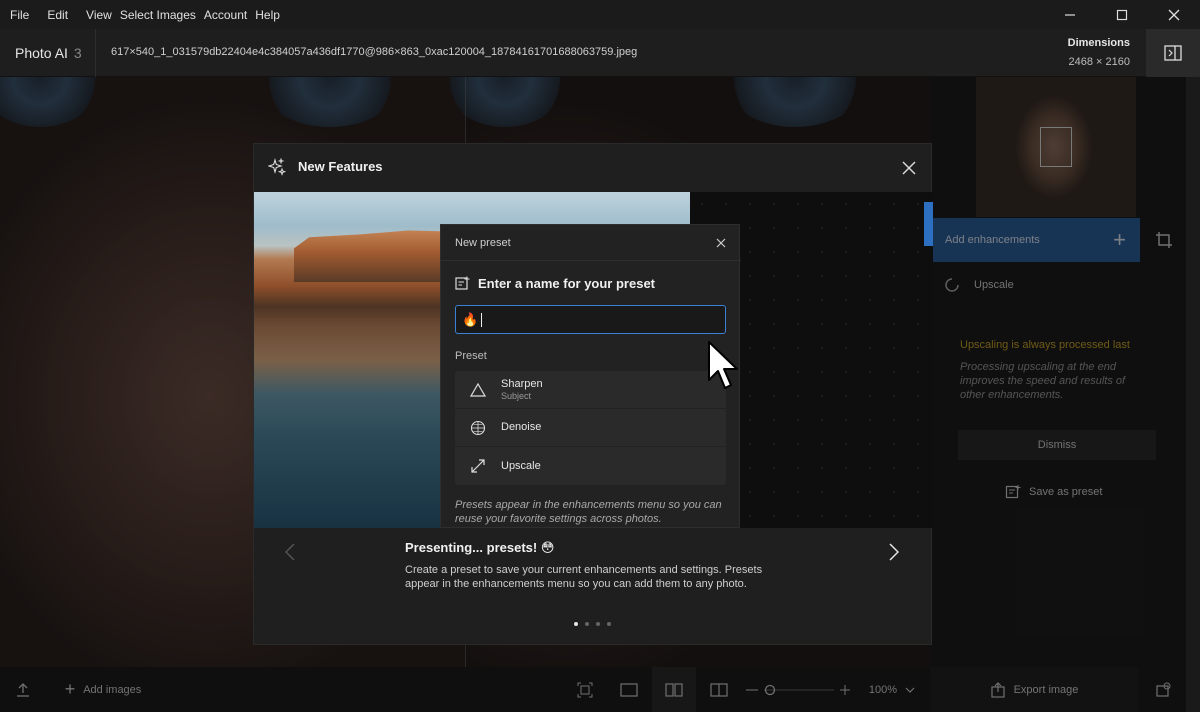 Image resolution: width=1200 pixels, height=712 pixels. What do you see at coordinates (225, 15) in the screenshot?
I see `menu-account: Account` at bounding box center [225, 15].